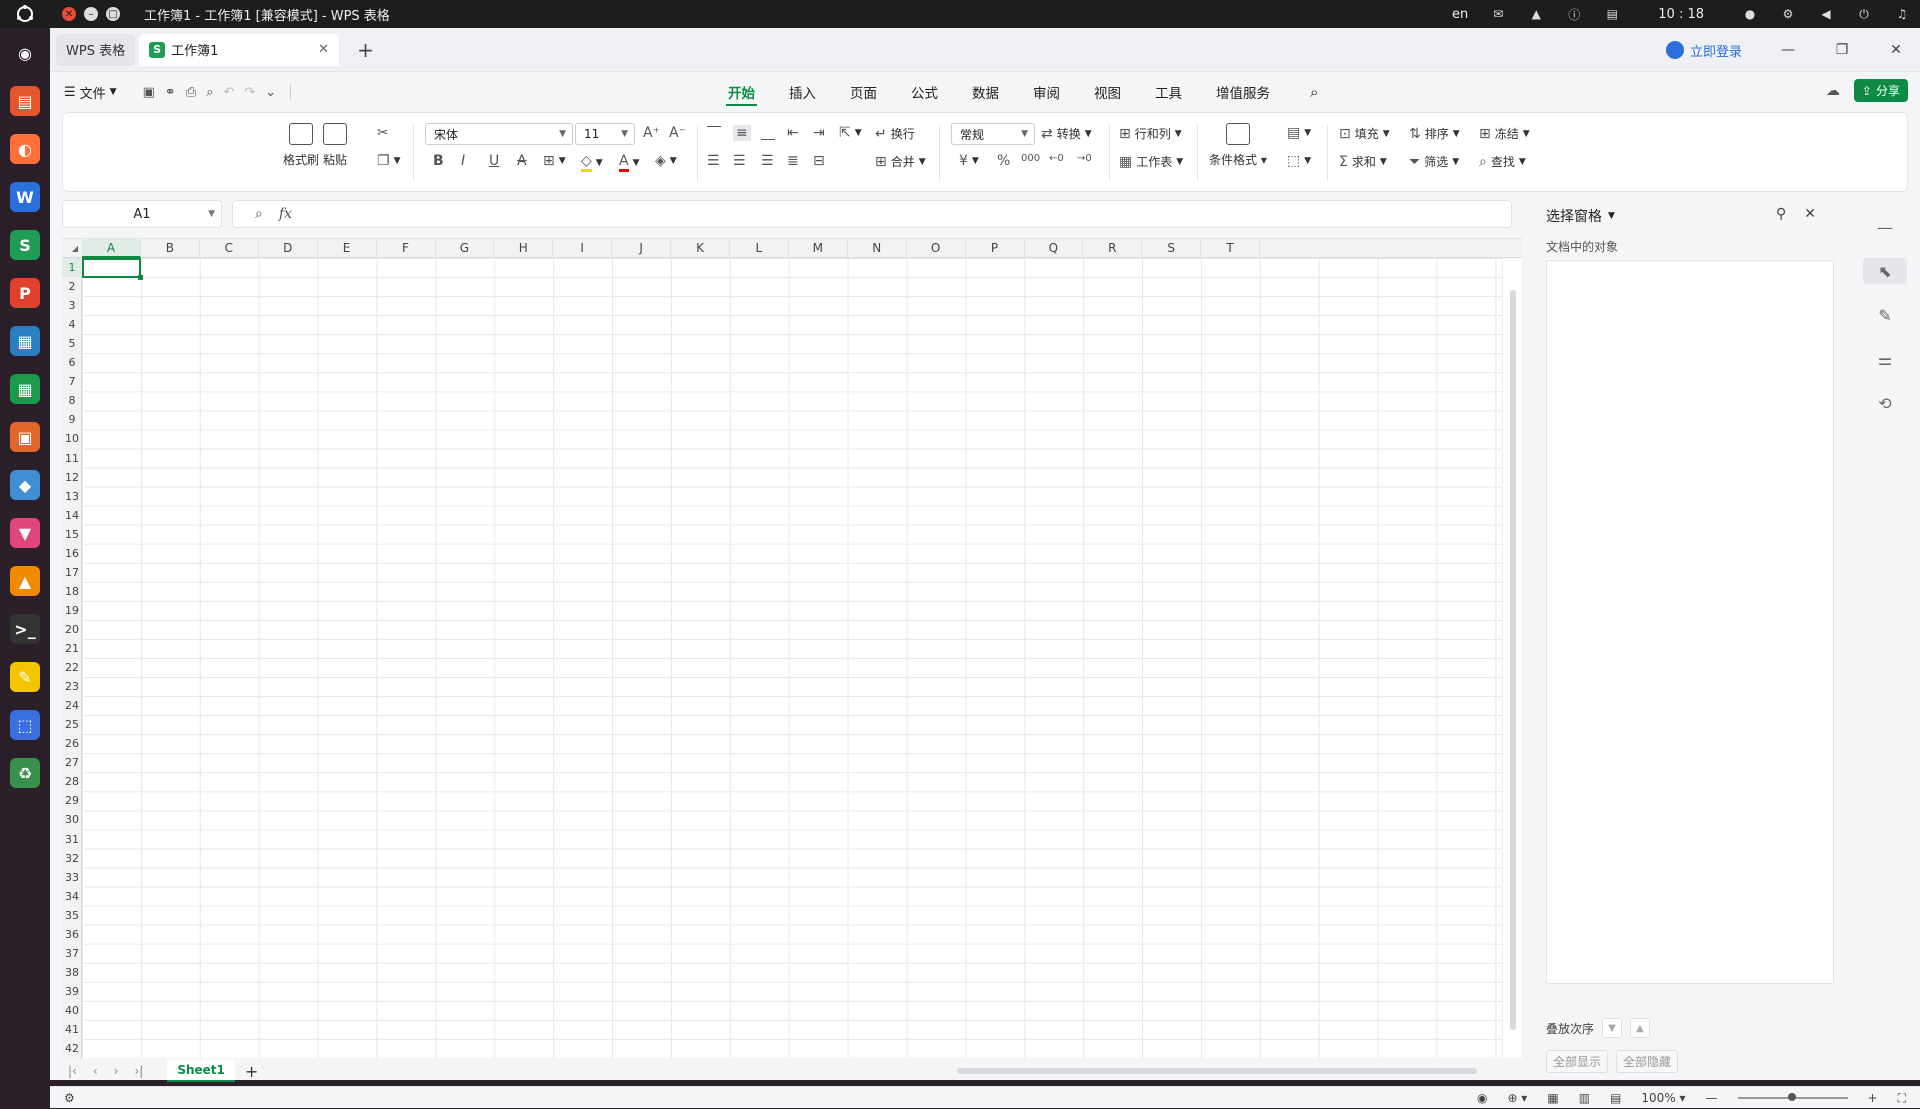  I want to click on column-header: H, so click(524, 248).